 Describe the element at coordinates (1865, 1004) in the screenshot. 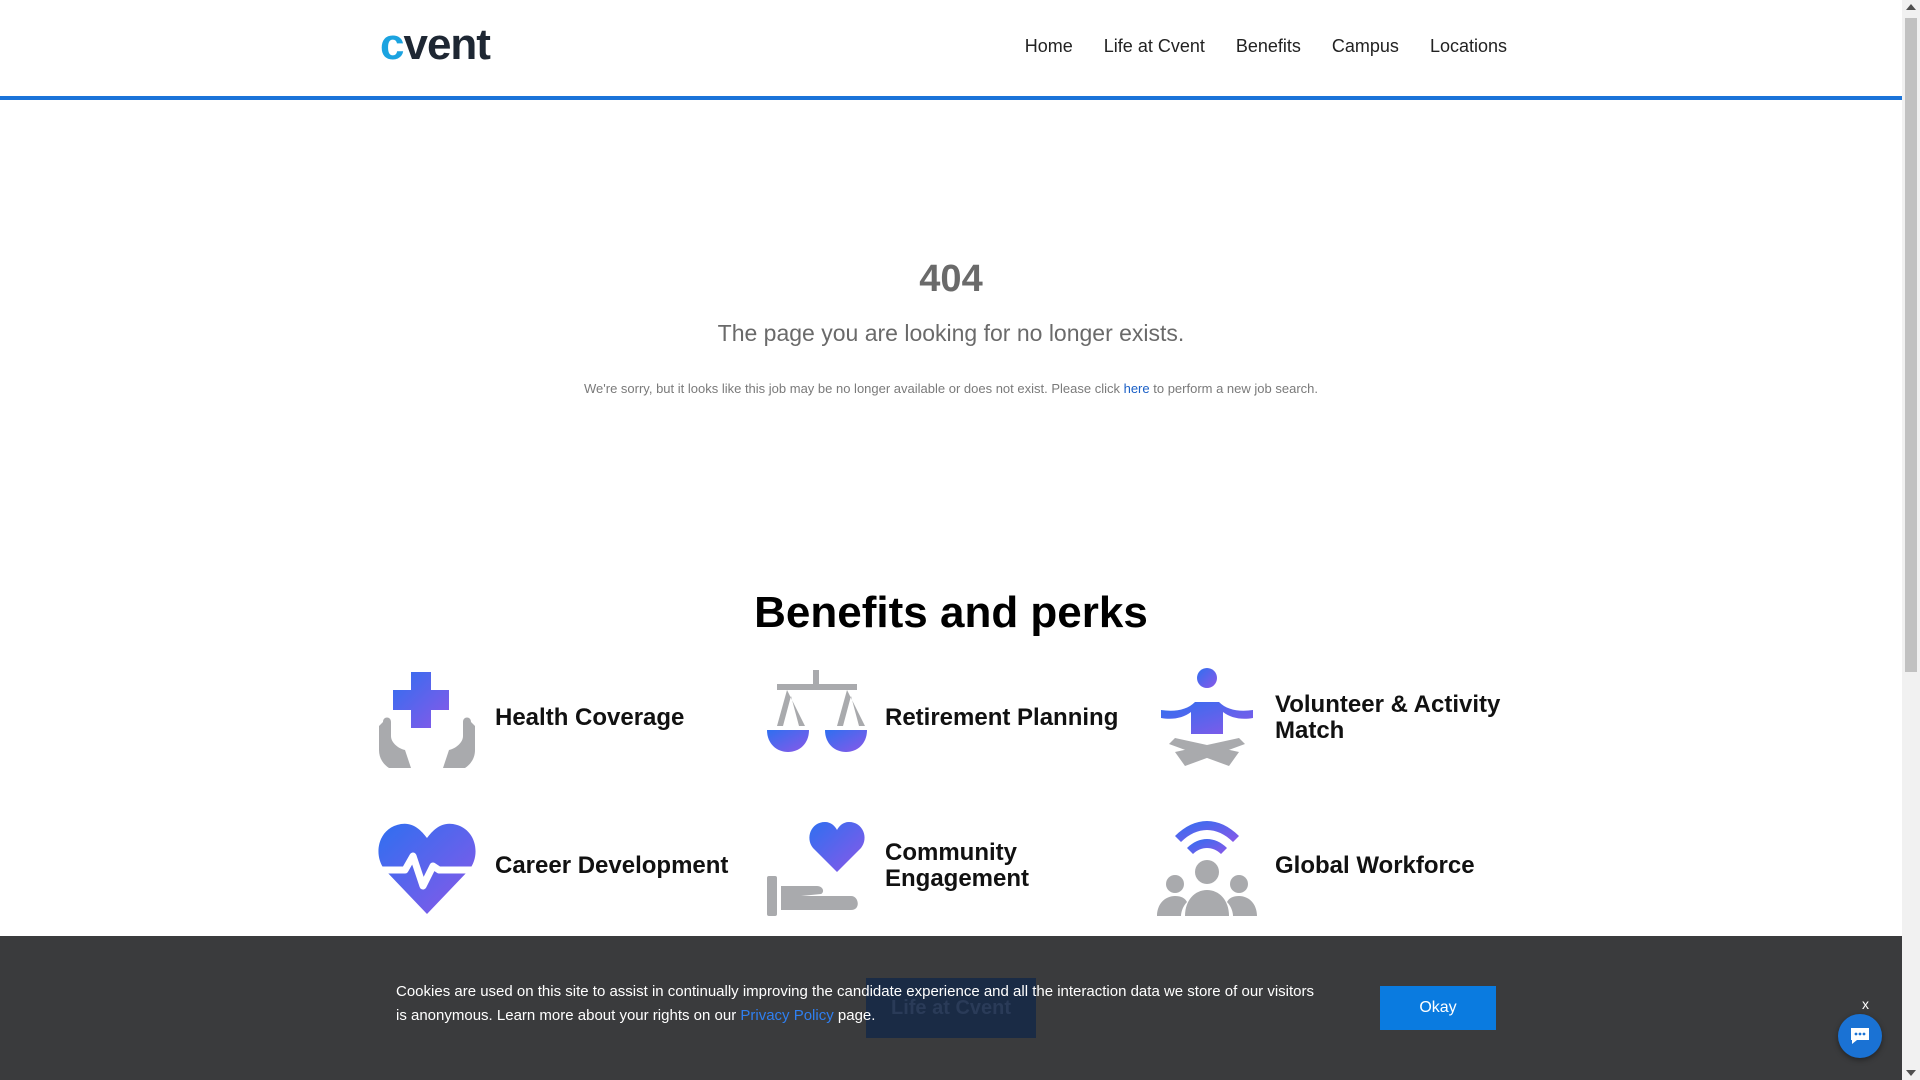

I see `close-icon: x` at that location.